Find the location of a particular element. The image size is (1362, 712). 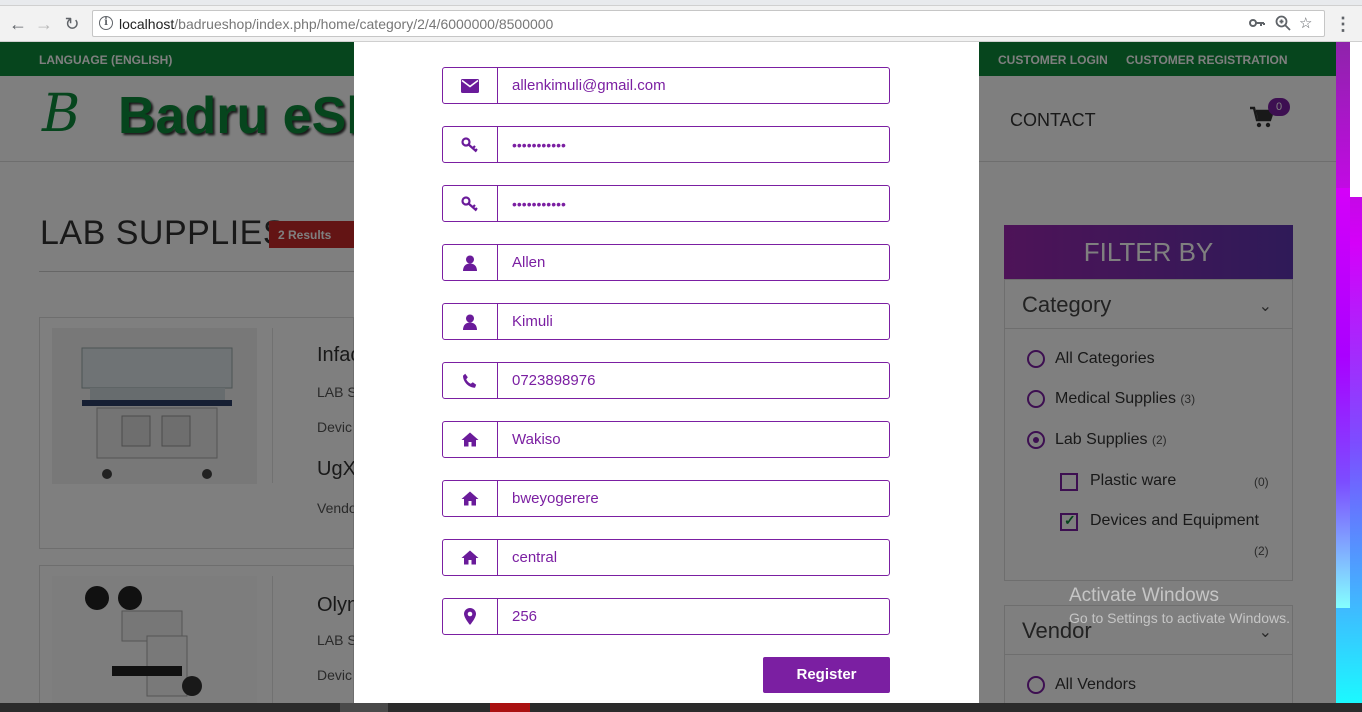

scrollbar-track-top is located at coordinates (1356, 119).